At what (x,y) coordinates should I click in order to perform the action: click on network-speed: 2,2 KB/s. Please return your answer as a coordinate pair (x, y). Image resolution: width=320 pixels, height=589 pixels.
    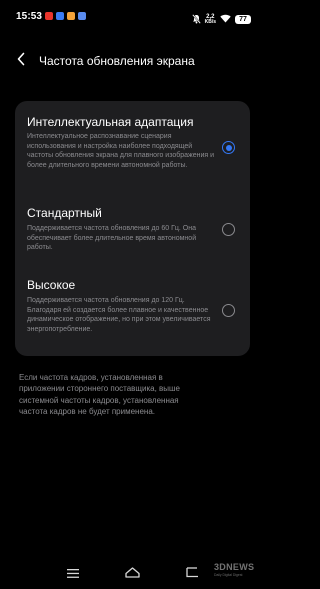
    Looking at the image, I should click on (210, 19).